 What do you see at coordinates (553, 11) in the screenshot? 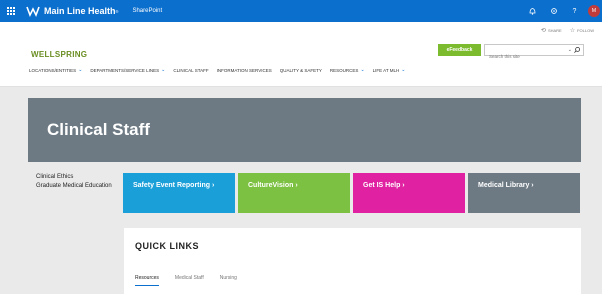
I see `gear-icon` at bounding box center [553, 11].